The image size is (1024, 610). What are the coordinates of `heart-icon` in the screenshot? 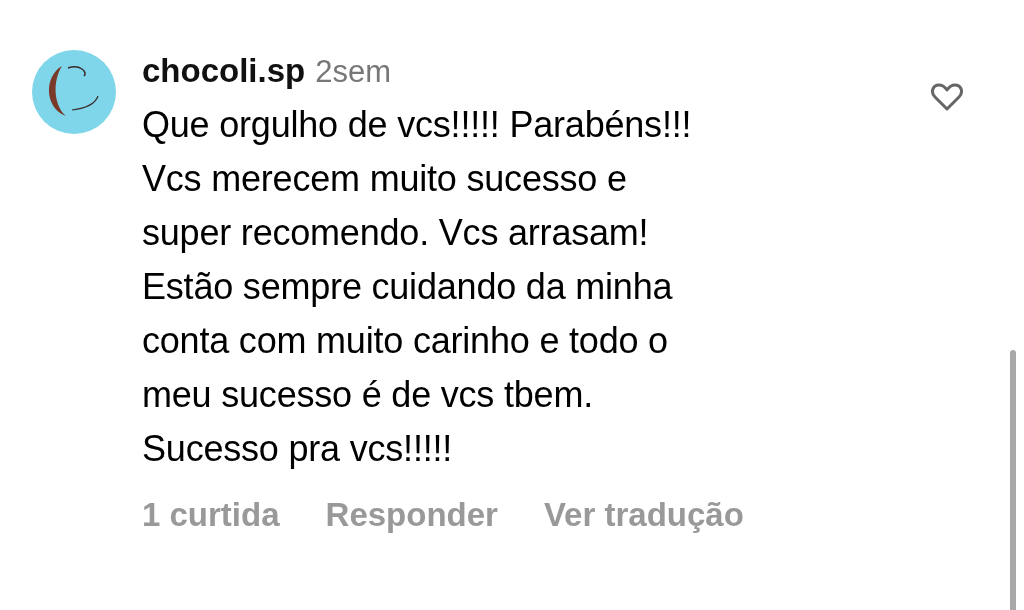 It's located at (947, 97).